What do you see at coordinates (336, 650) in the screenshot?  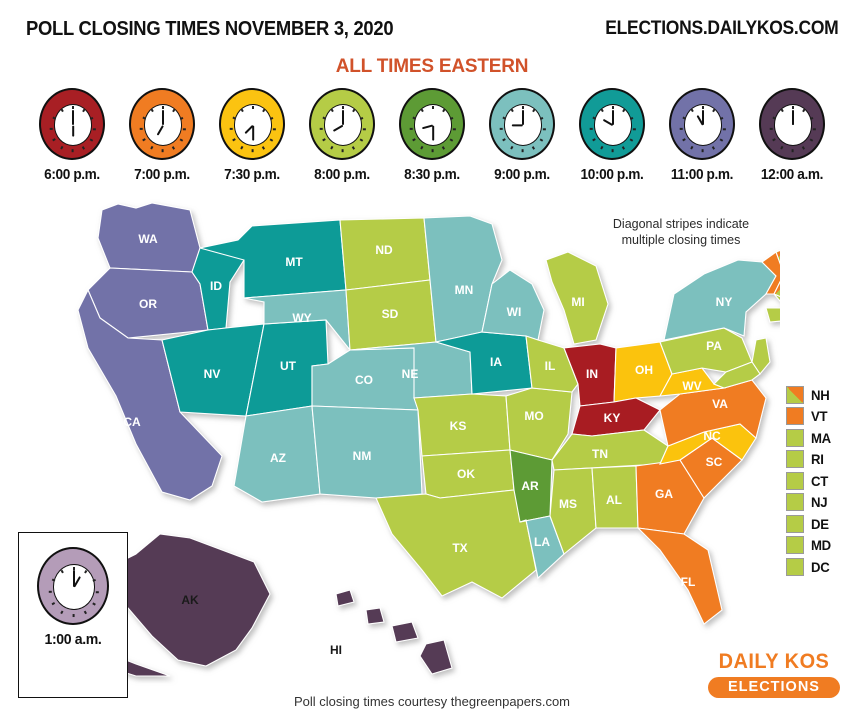 I see `label-HI: HI` at bounding box center [336, 650].